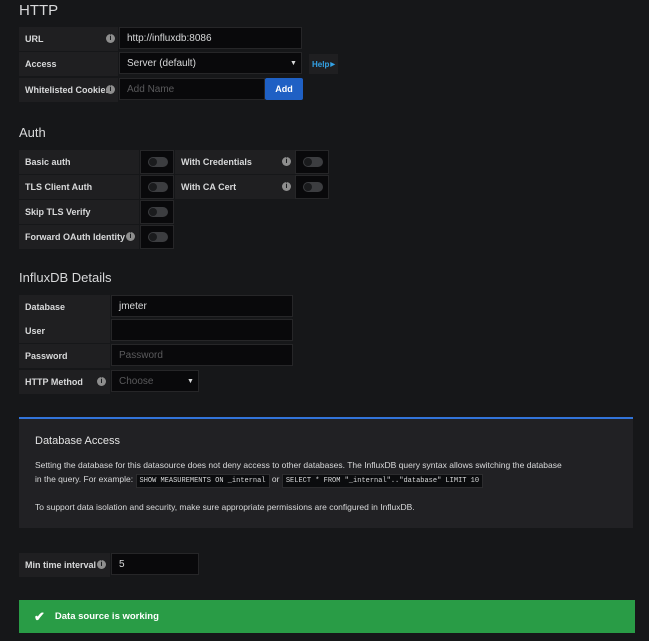 Image resolution: width=649 pixels, height=641 pixels. Describe the element at coordinates (39, 616) in the screenshot. I see `check-icon: ✔` at that location.